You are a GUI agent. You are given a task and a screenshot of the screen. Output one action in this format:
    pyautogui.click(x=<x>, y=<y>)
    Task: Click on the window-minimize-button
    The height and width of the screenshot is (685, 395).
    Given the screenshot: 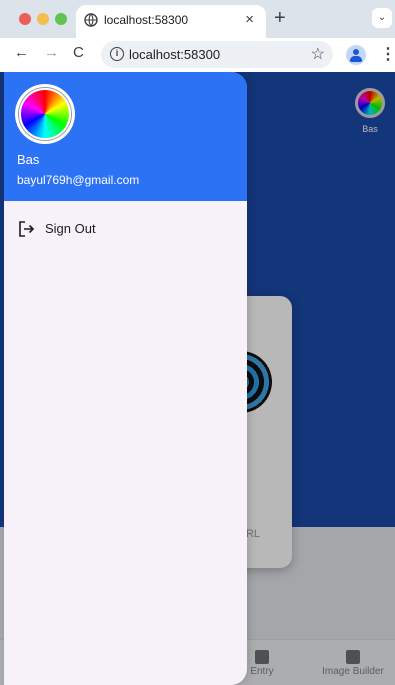 What is the action you would take?
    pyautogui.click(x=43, y=19)
    